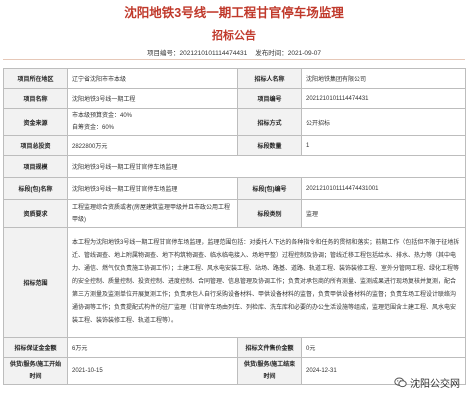  I want to click on publish-date-value: 2021-09-07, so click(304, 53).